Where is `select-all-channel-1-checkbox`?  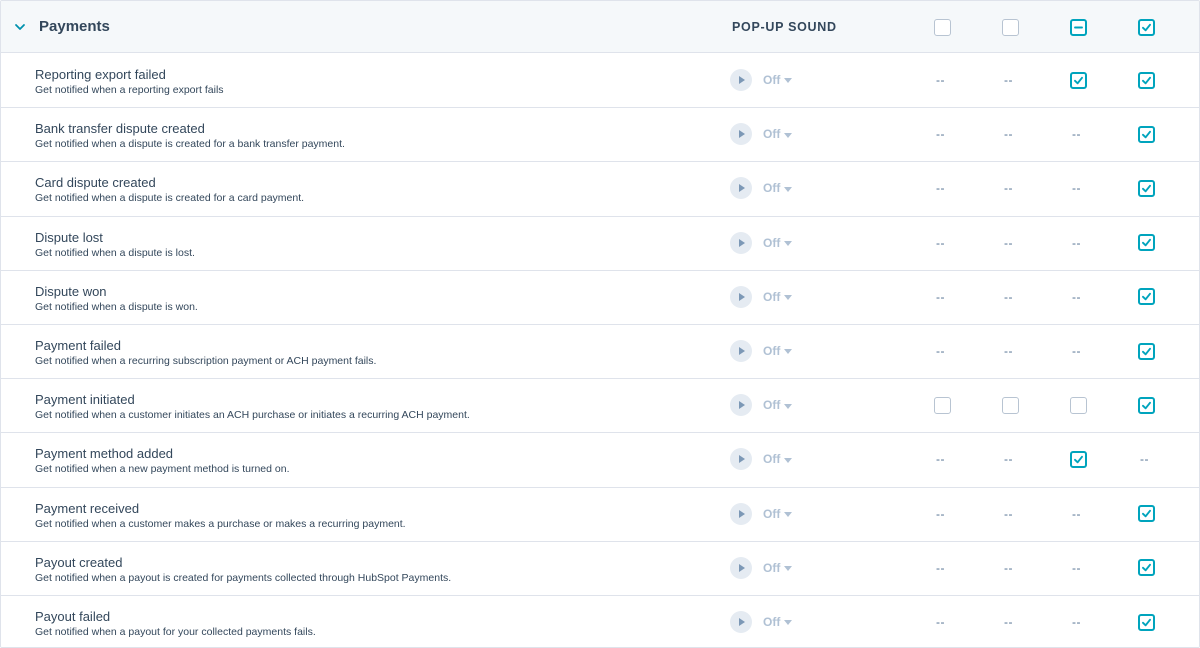 select-all-channel-1-checkbox is located at coordinates (942, 27).